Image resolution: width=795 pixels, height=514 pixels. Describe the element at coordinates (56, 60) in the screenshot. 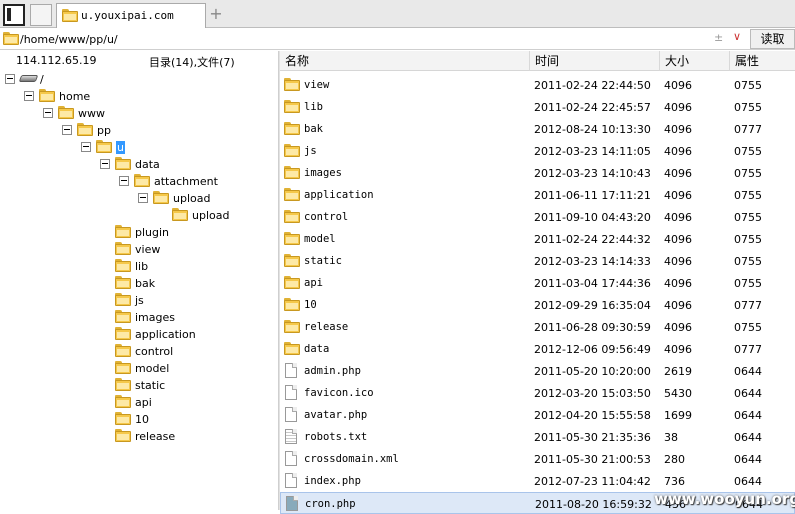

I see `server-ip: 114.112.65.19` at that location.